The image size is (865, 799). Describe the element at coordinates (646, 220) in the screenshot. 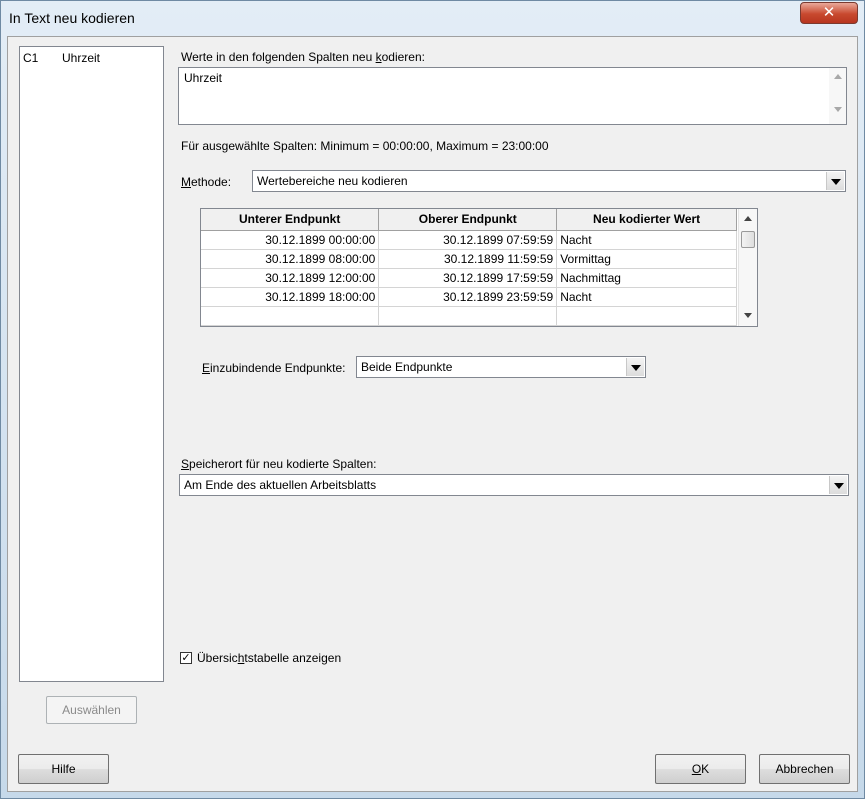

I see `header-recoded-value: Neu kodierter Wert` at that location.